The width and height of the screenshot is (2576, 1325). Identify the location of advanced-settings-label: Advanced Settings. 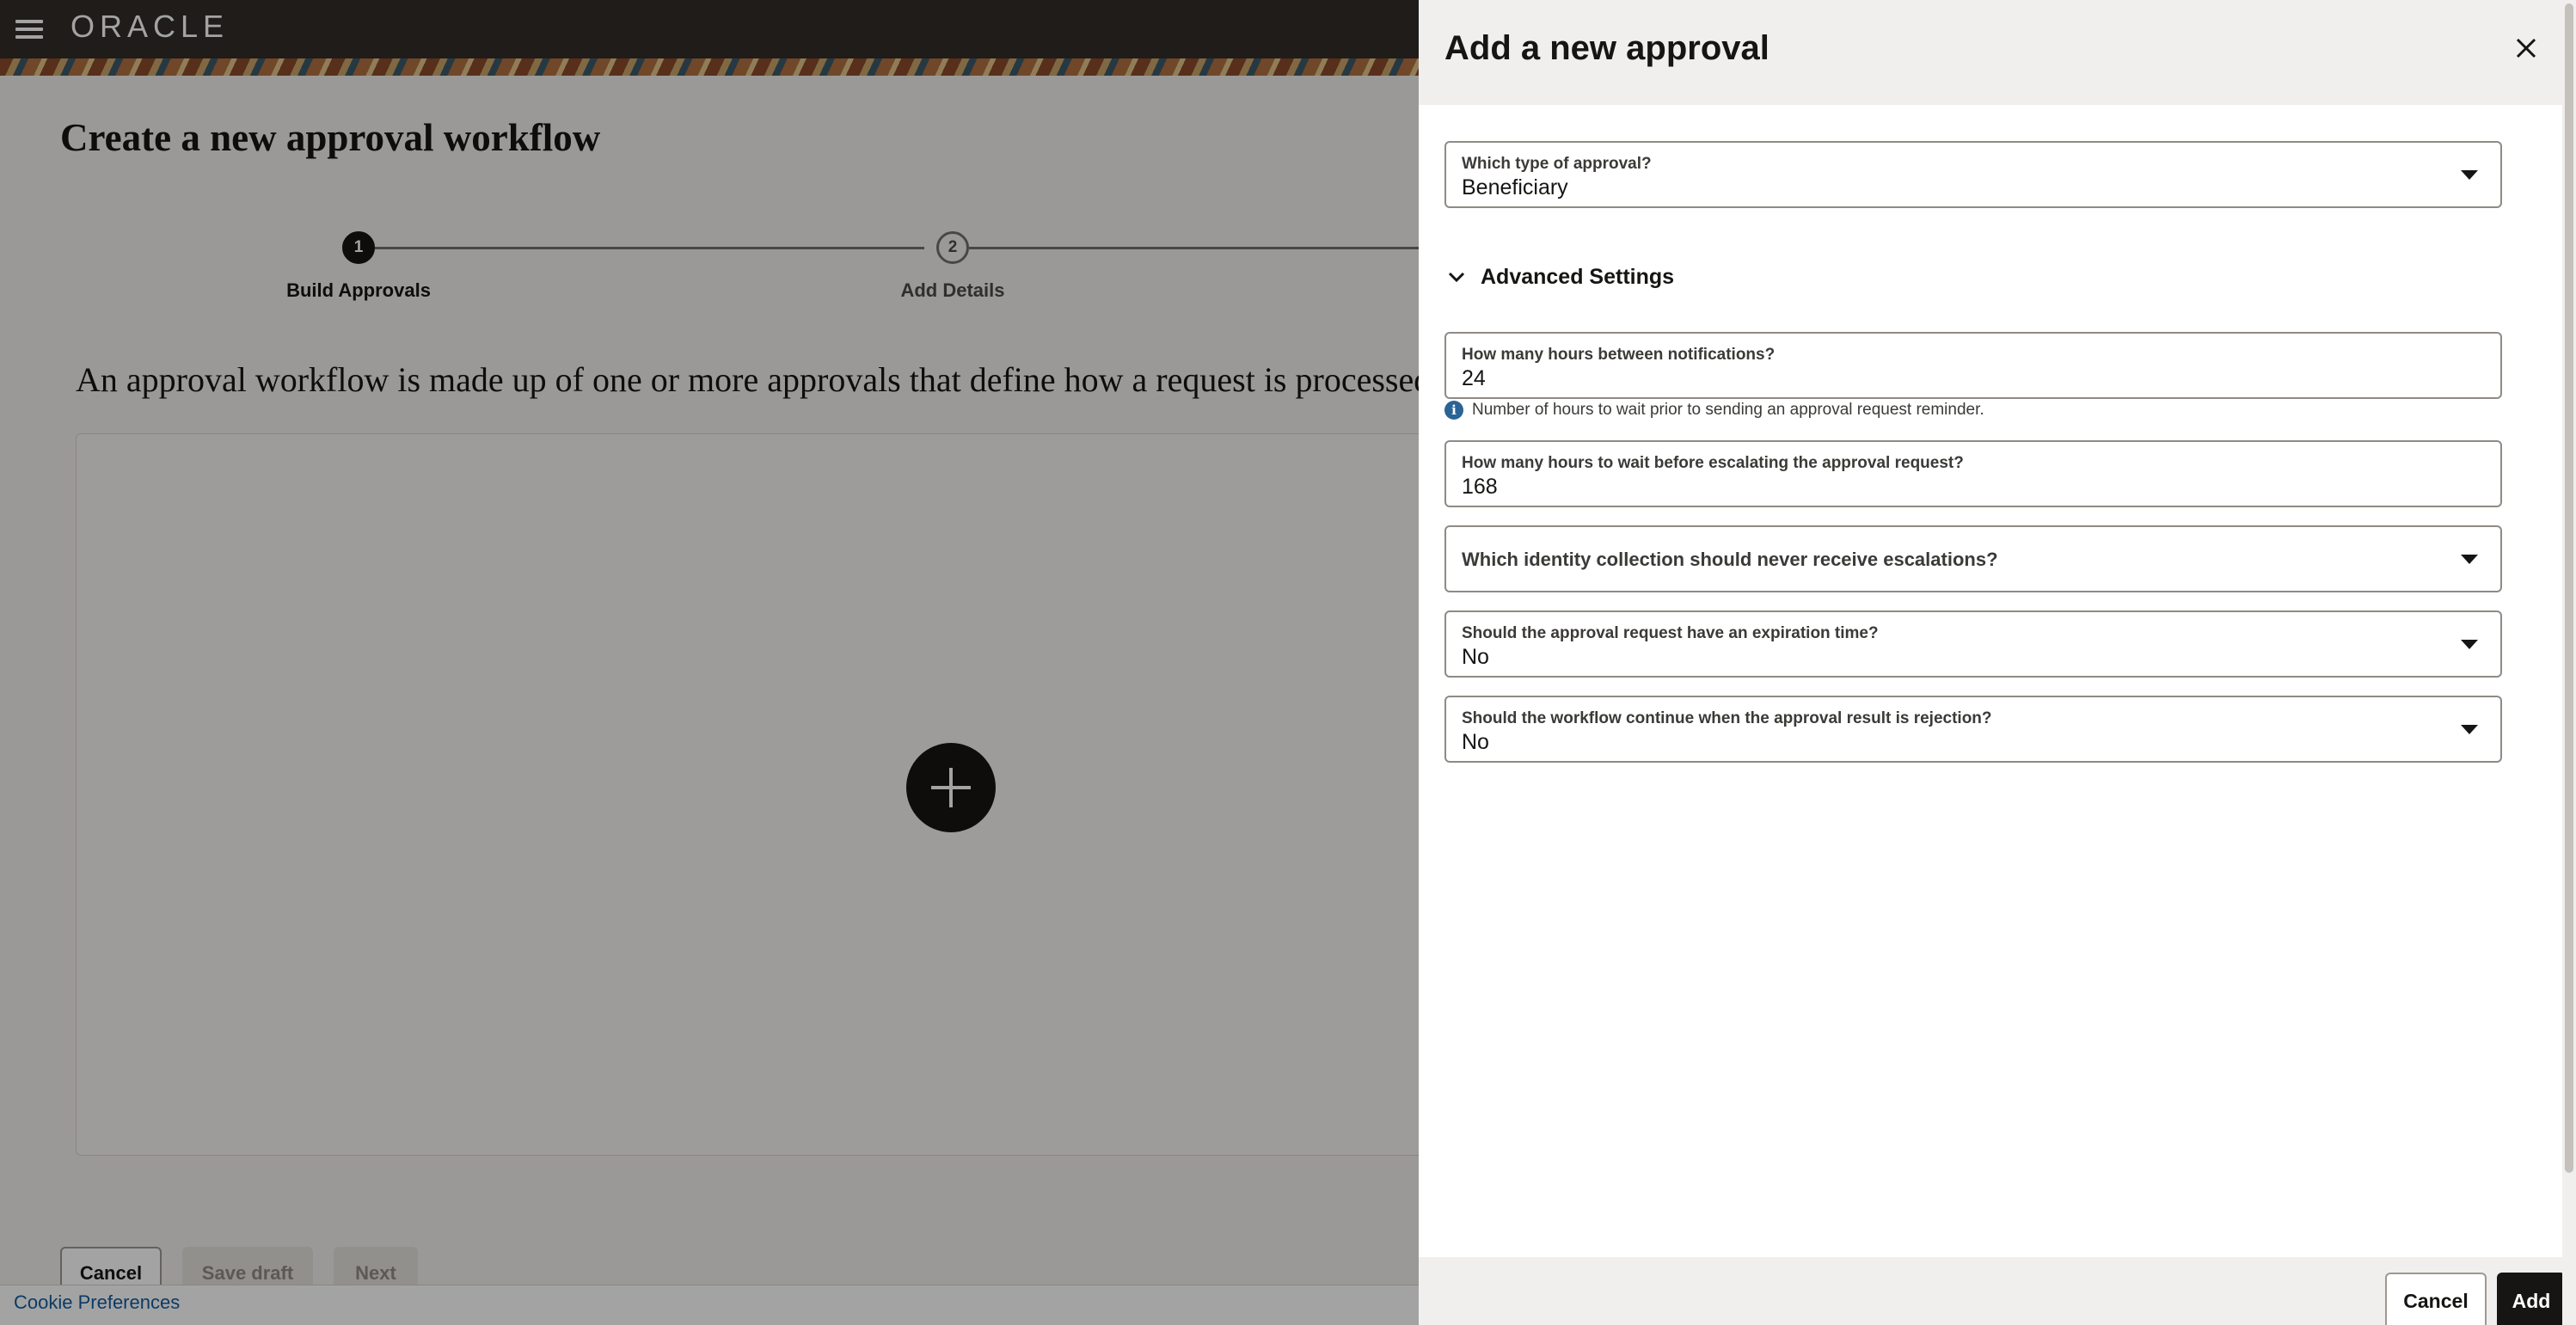
(1578, 276).